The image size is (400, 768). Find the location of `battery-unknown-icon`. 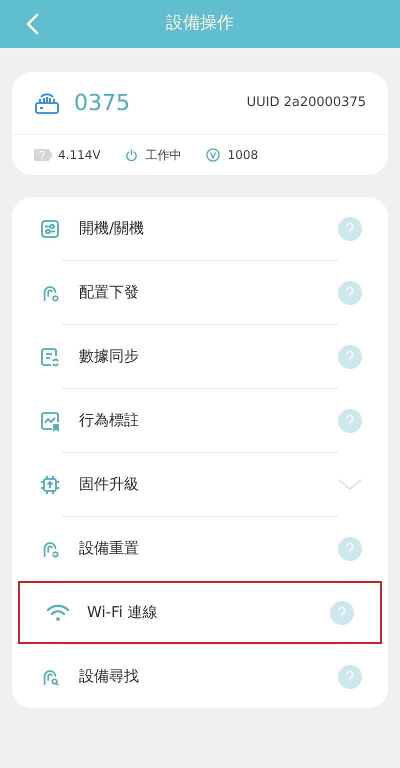

battery-unknown-icon is located at coordinates (43, 155).